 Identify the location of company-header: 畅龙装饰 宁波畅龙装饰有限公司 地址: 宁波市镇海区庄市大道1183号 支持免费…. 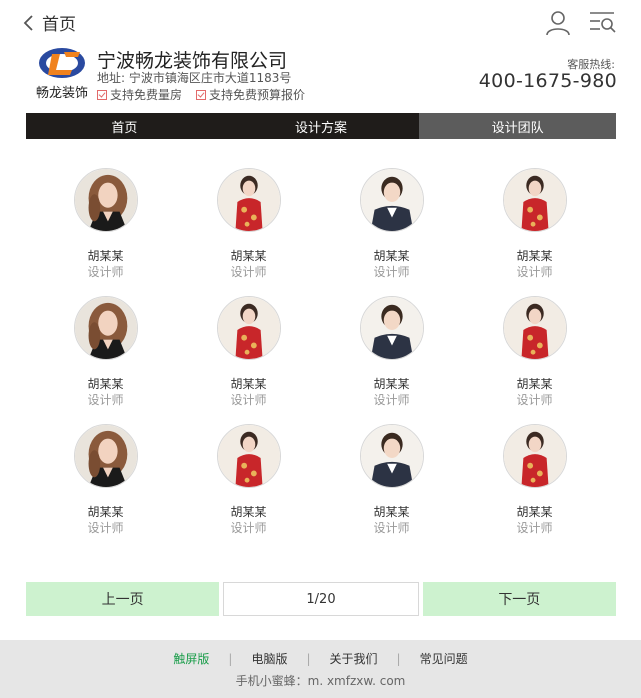
(320, 79).